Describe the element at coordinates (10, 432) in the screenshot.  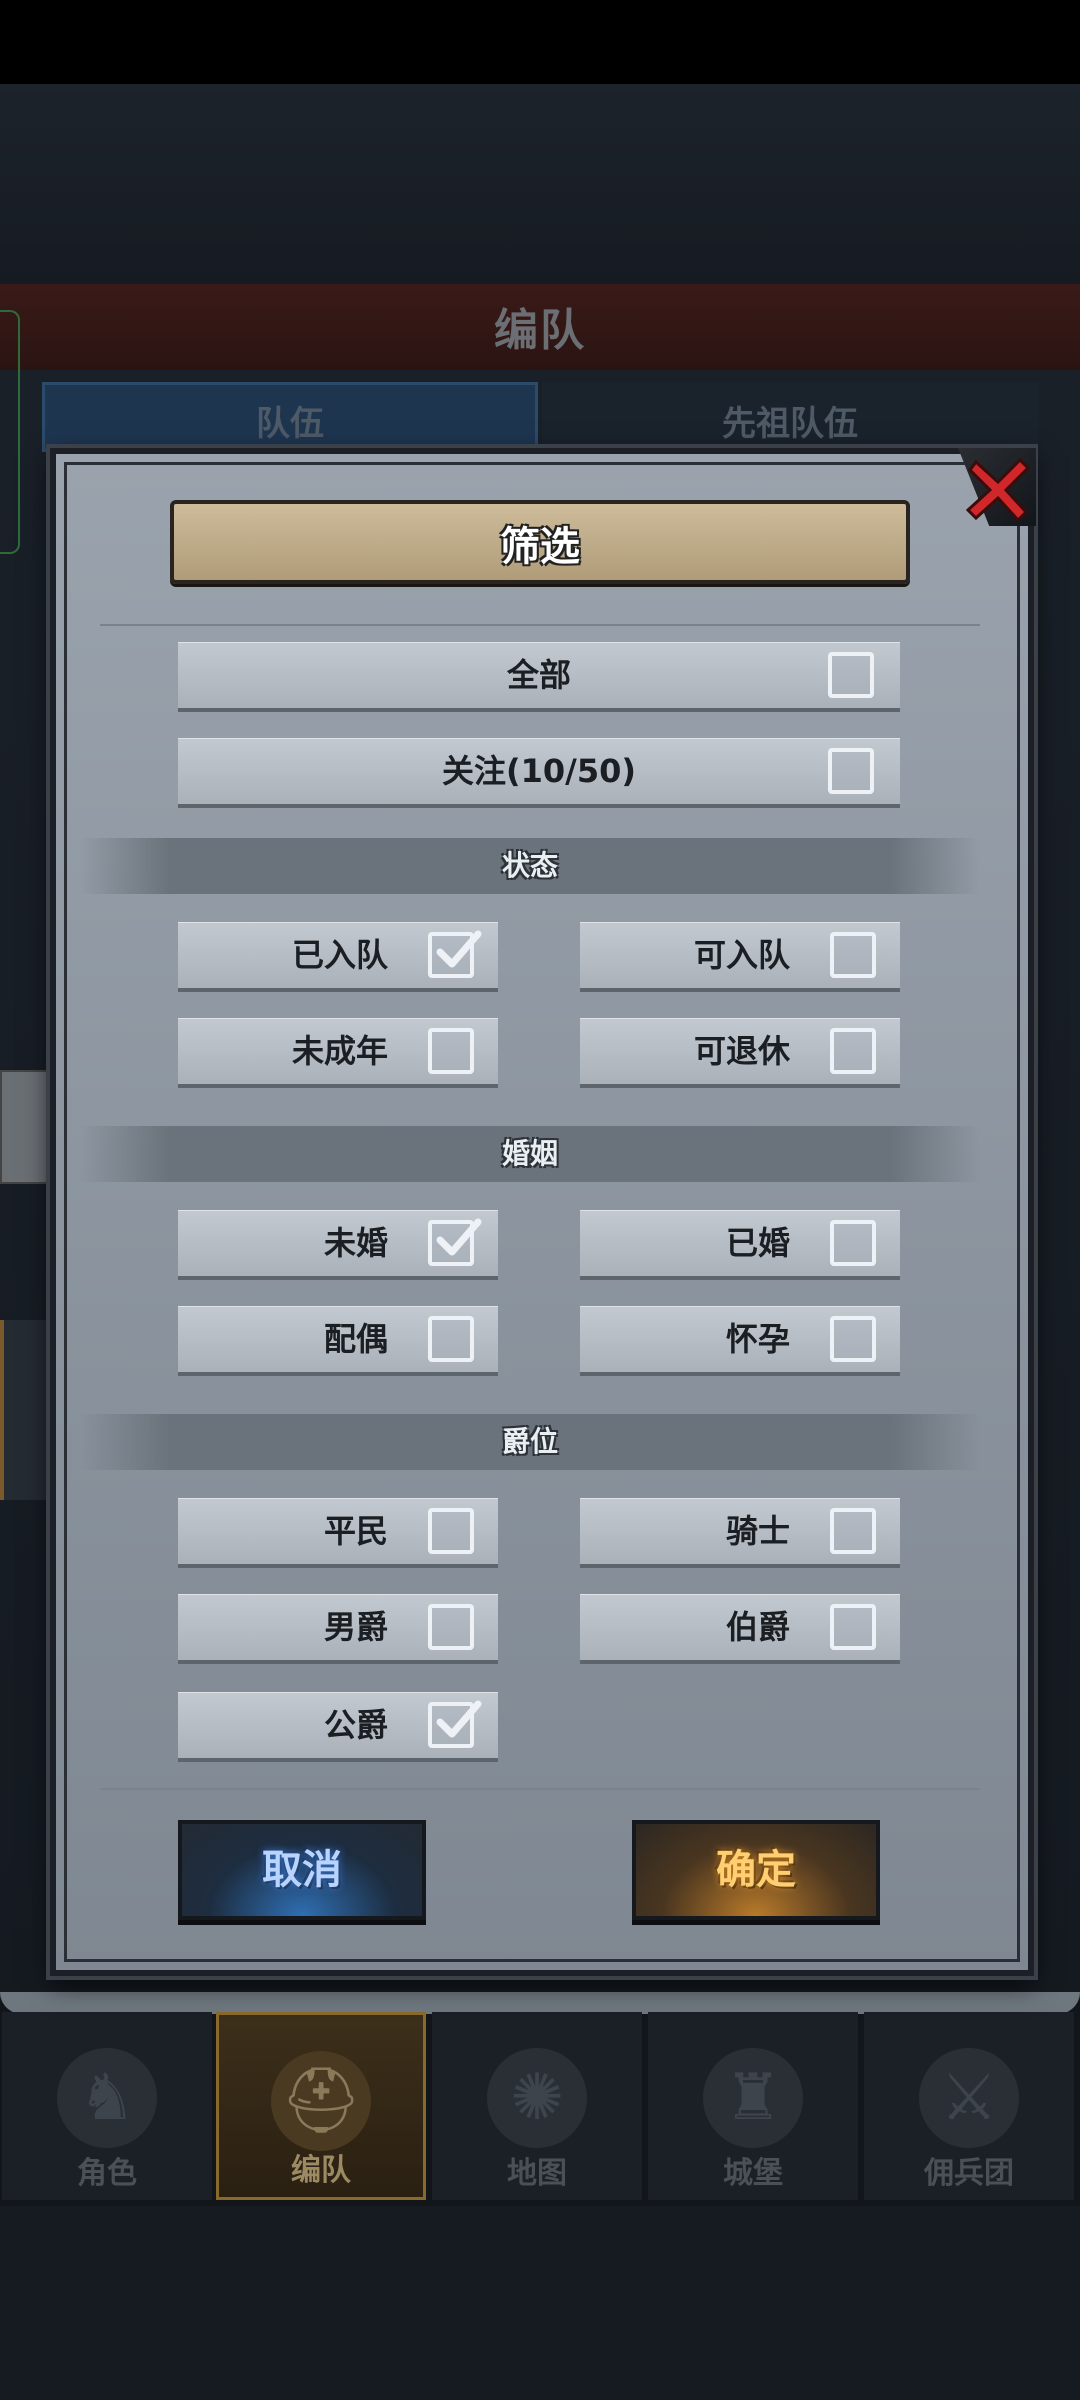
I see `side-panel-edge` at that location.